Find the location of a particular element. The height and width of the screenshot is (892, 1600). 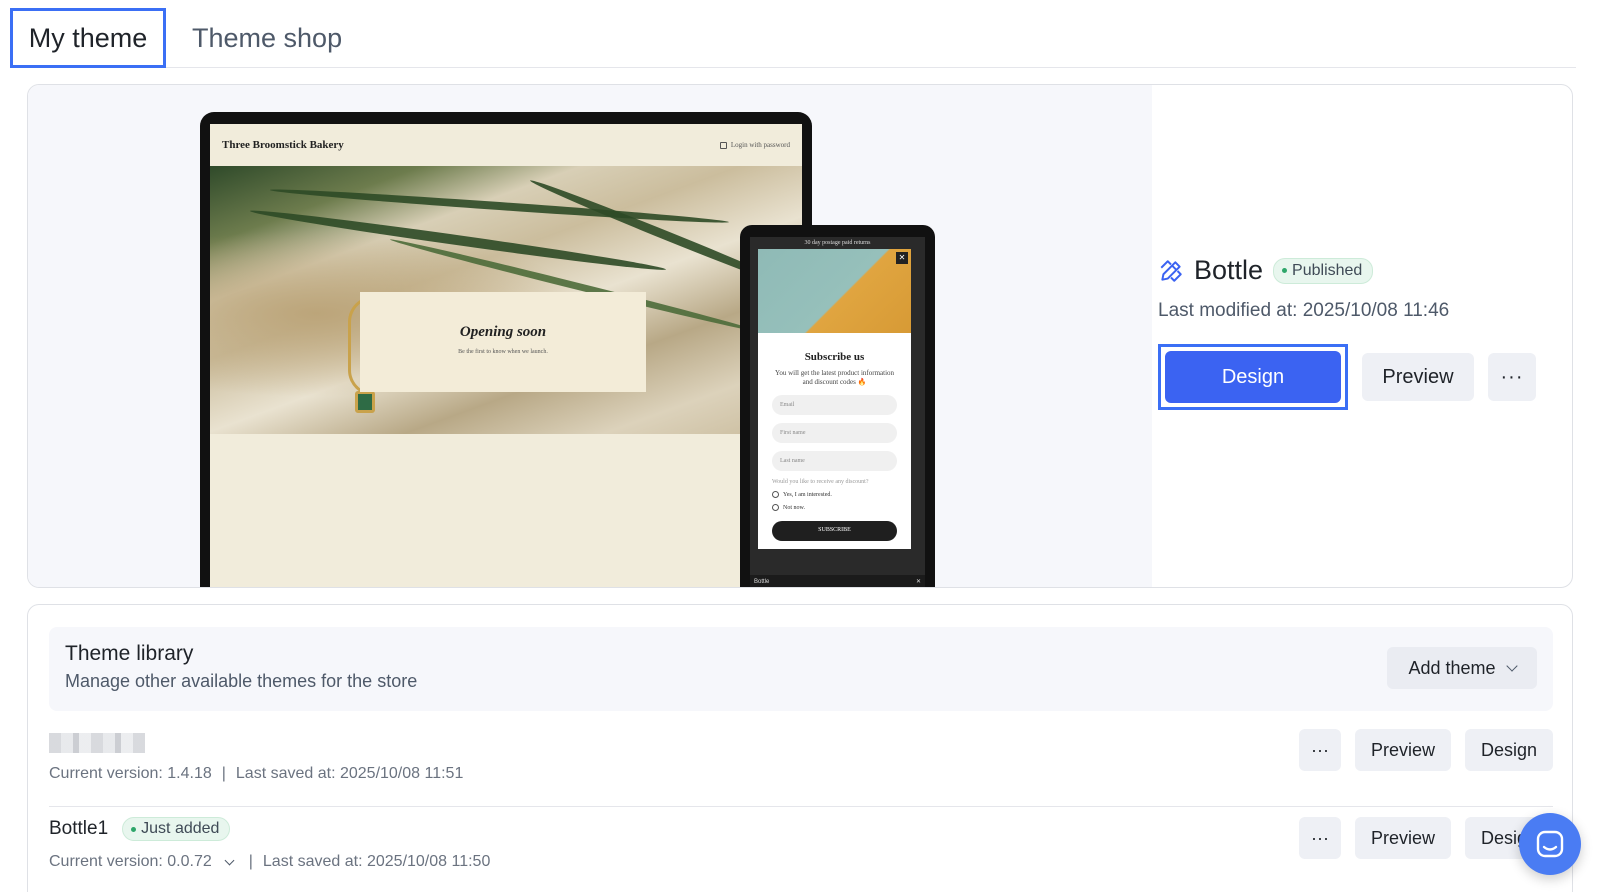

chat-icon is located at coordinates (1550, 844).